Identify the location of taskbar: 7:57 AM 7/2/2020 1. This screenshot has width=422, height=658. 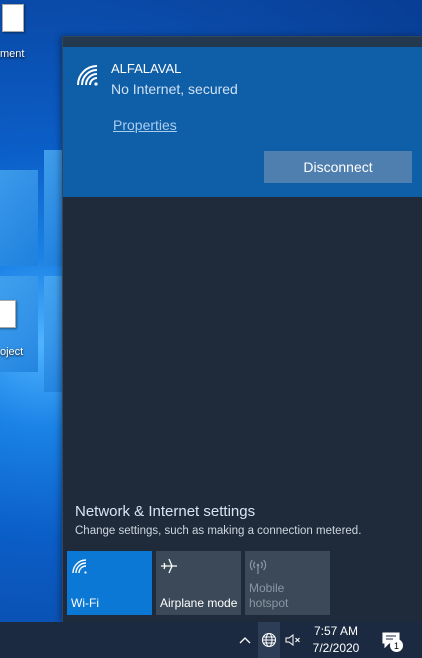
(211, 640).